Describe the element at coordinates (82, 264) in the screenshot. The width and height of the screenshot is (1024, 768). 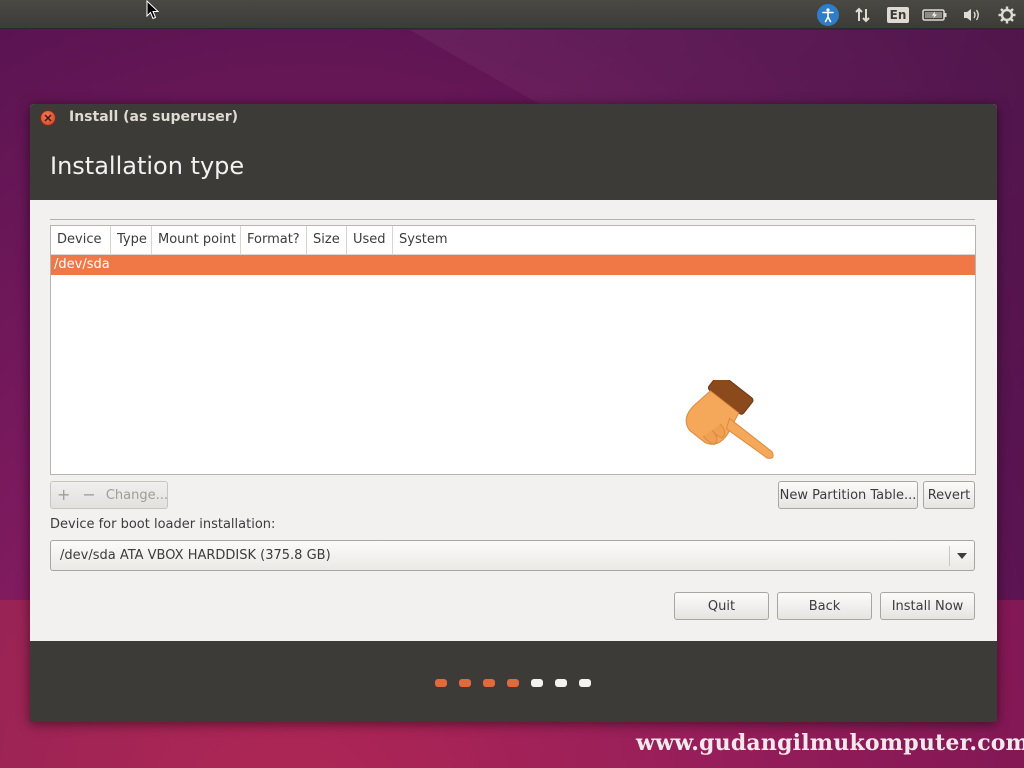
I see `row-device: /dev/sda` at that location.